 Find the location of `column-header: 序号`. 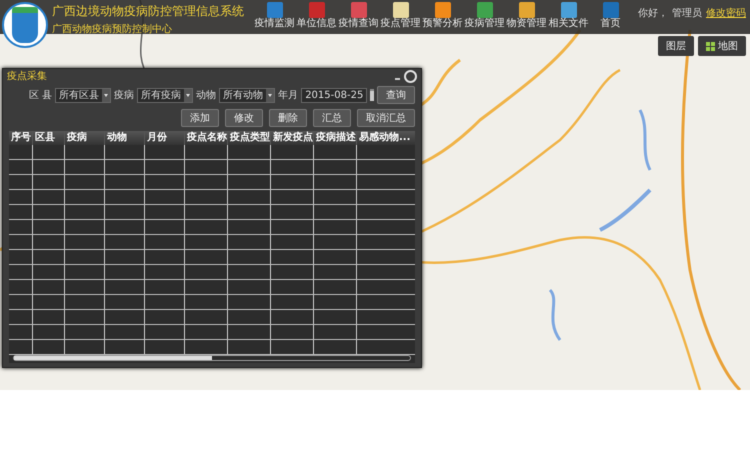

column-header: 序号 is located at coordinates (21, 138).